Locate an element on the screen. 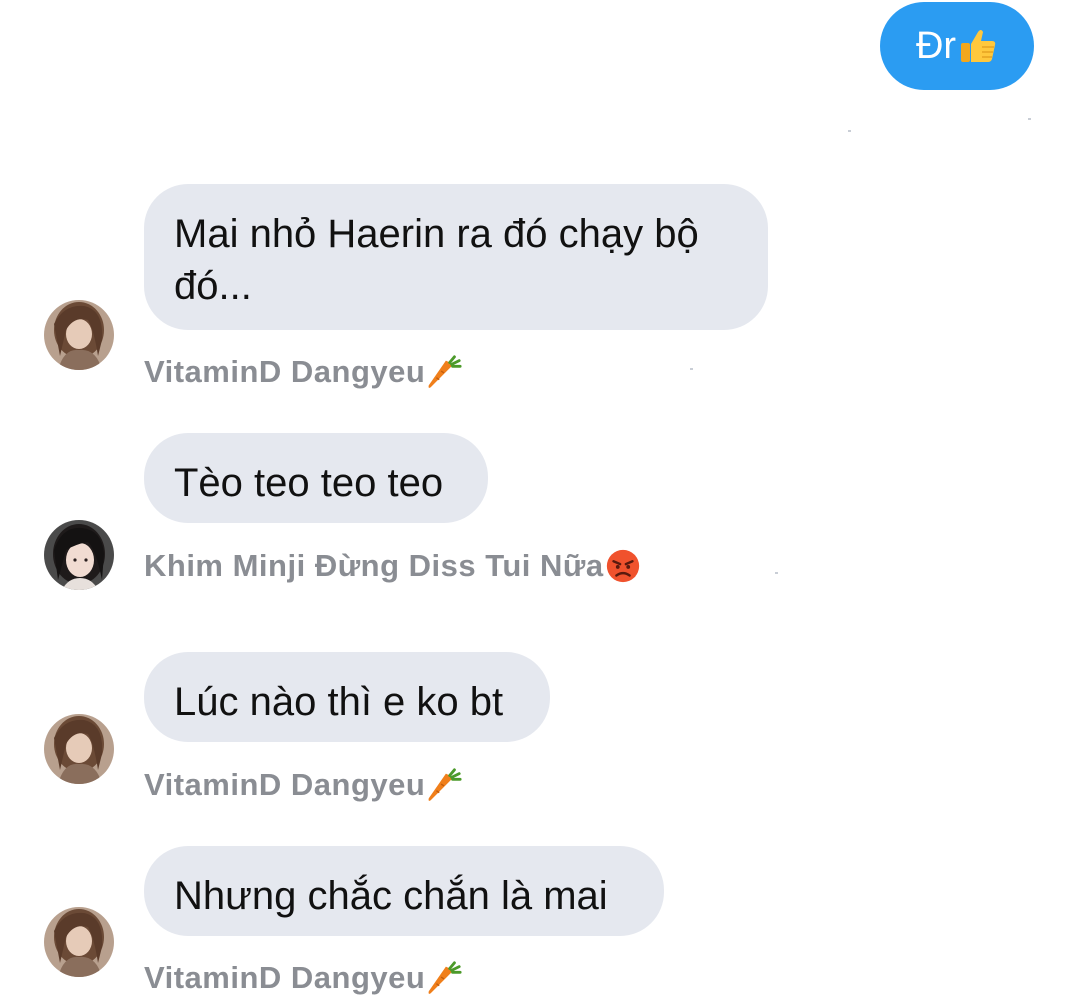  incoming-message-bubble: Lúc nào thì e ko bt is located at coordinates (347, 697).